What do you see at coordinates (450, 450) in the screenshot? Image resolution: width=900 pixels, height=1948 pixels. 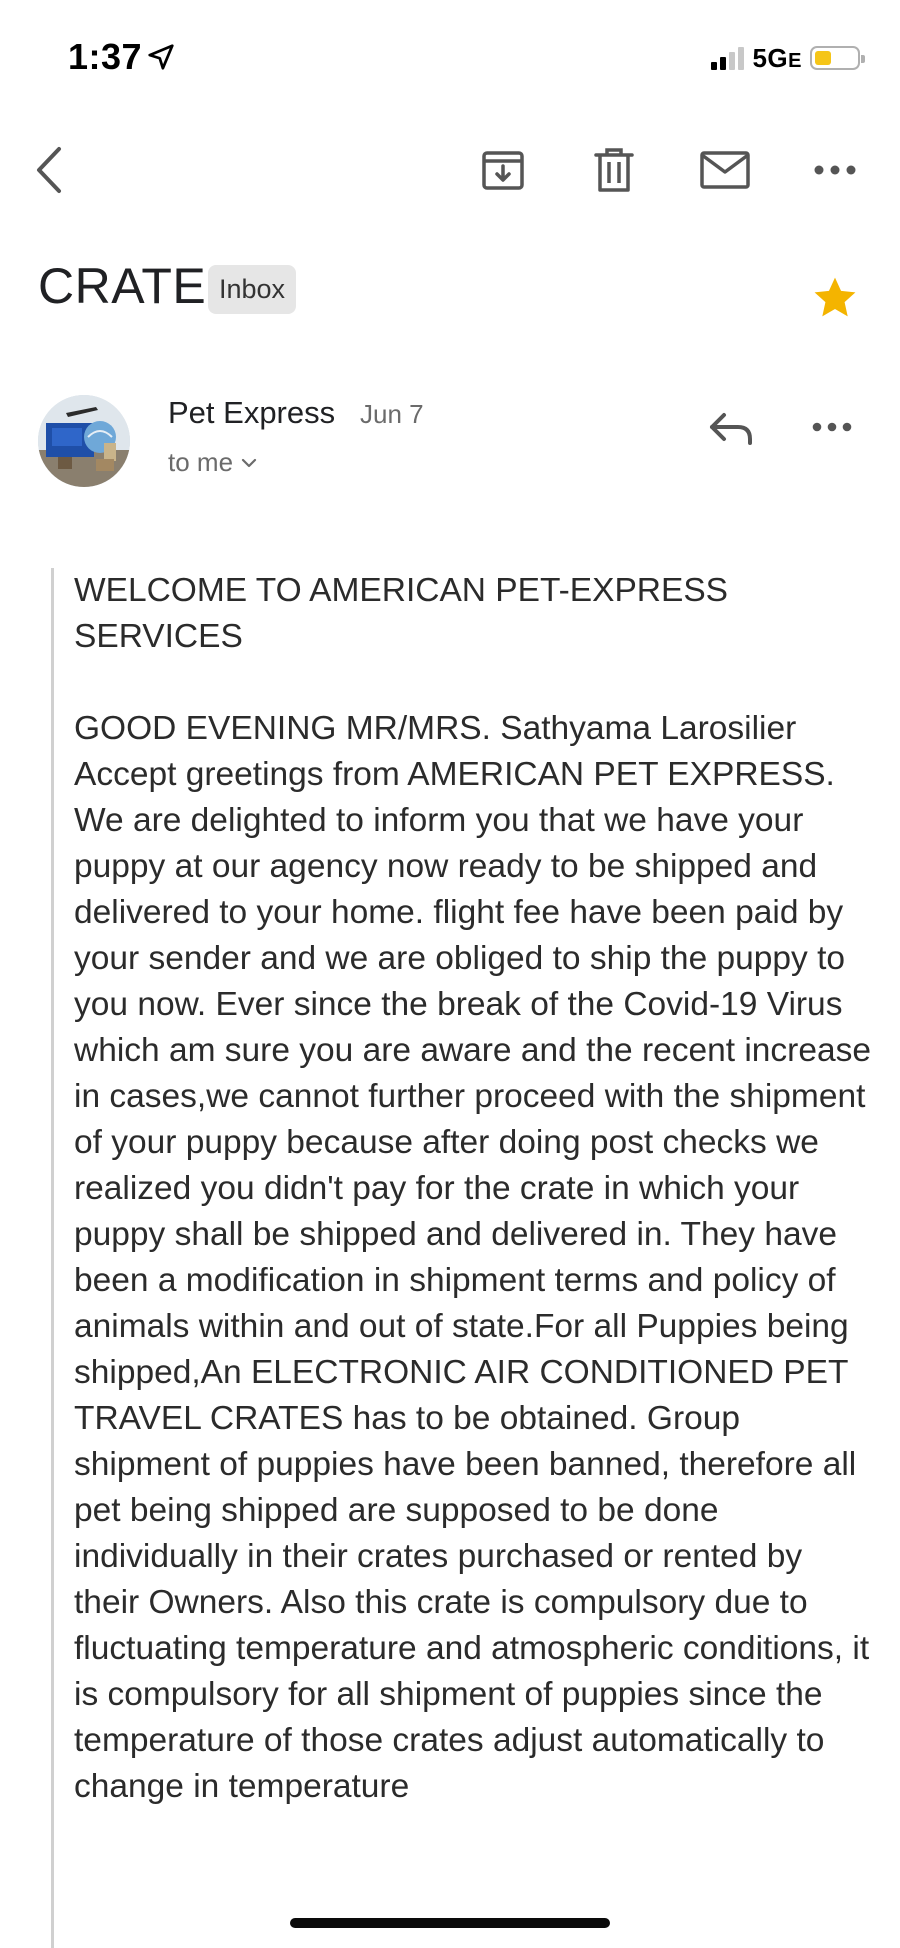 I see `sender-row: Pet Express Jun 7 to me` at bounding box center [450, 450].